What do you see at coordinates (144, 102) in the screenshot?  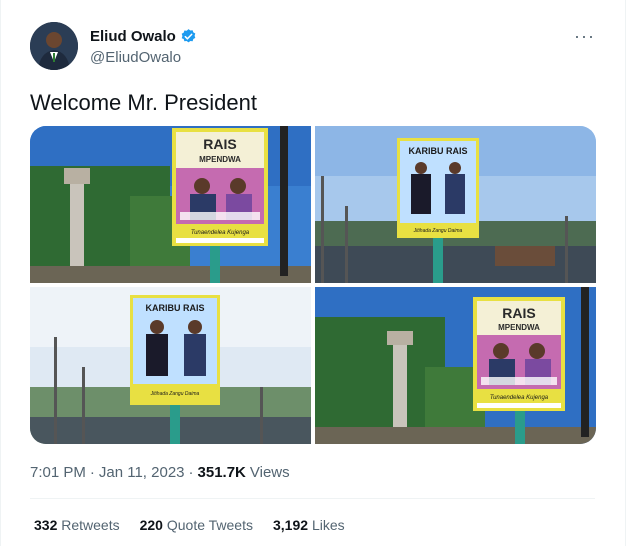 I see `tweet-text: Welcome Mr. President` at bounding box center [144, 102].